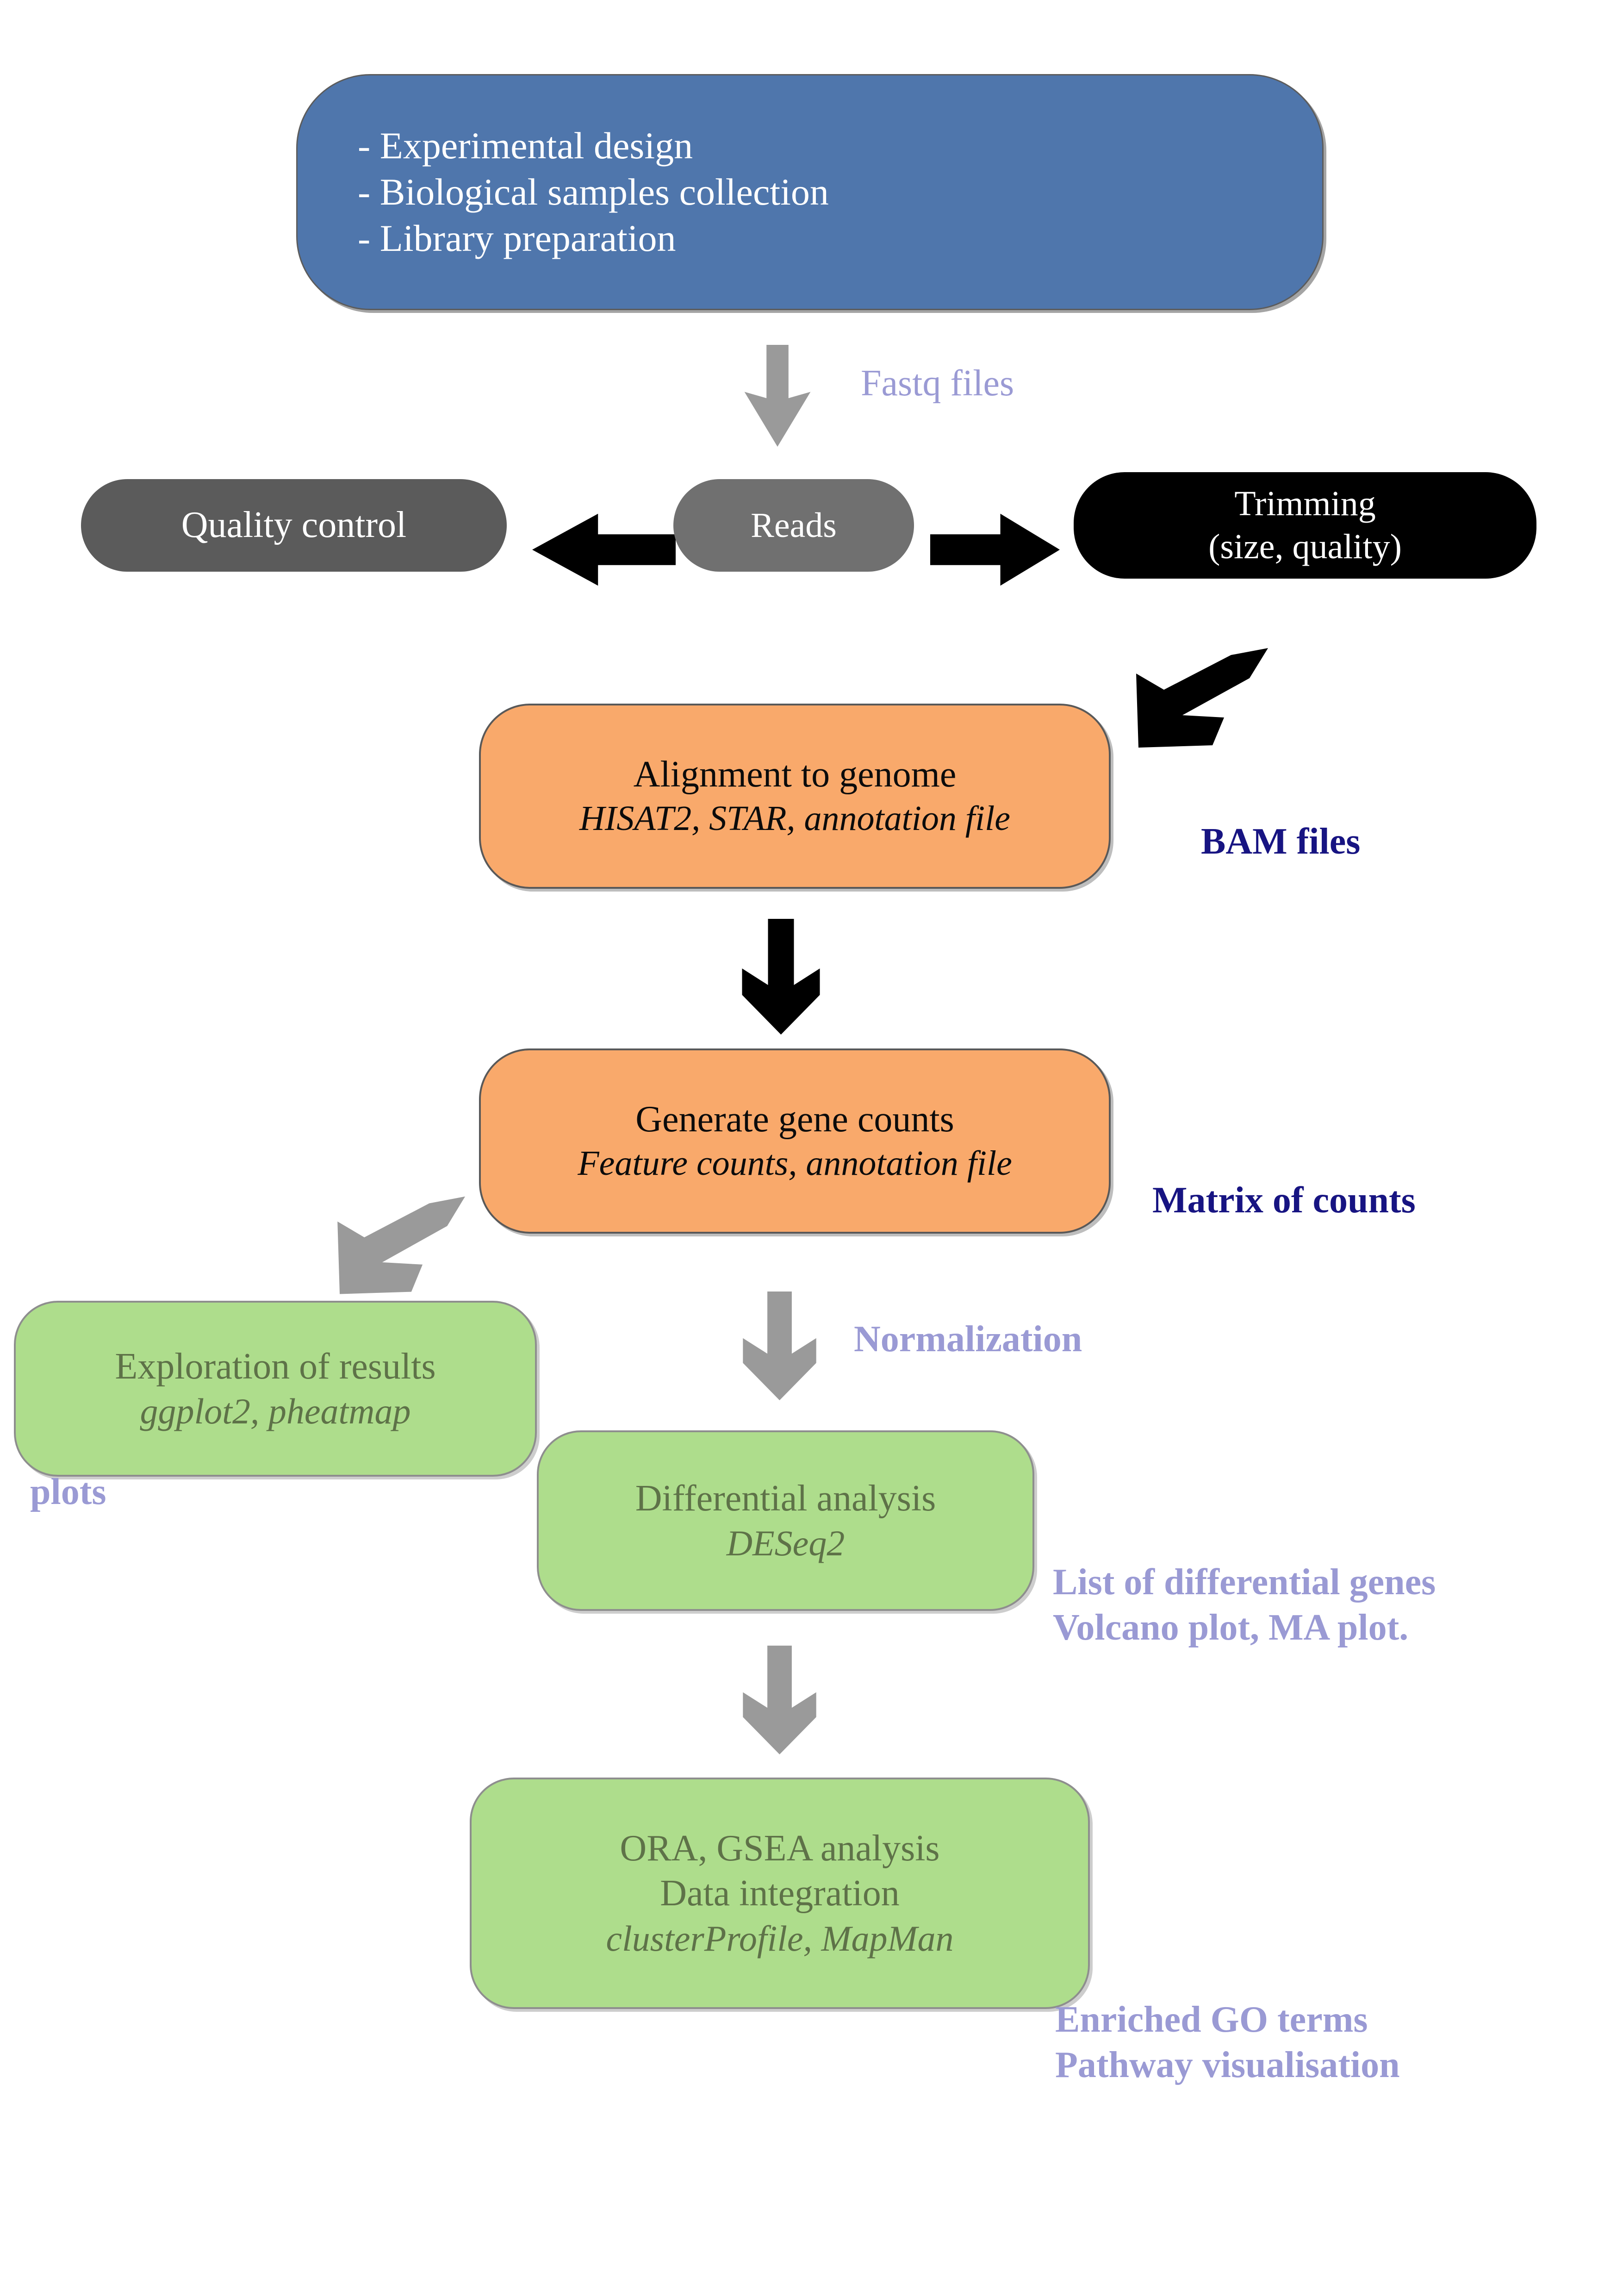  I want to click on label-enriched-go-terms: Enriched GO terms Pathway visualisation, so click(1227, 2042).